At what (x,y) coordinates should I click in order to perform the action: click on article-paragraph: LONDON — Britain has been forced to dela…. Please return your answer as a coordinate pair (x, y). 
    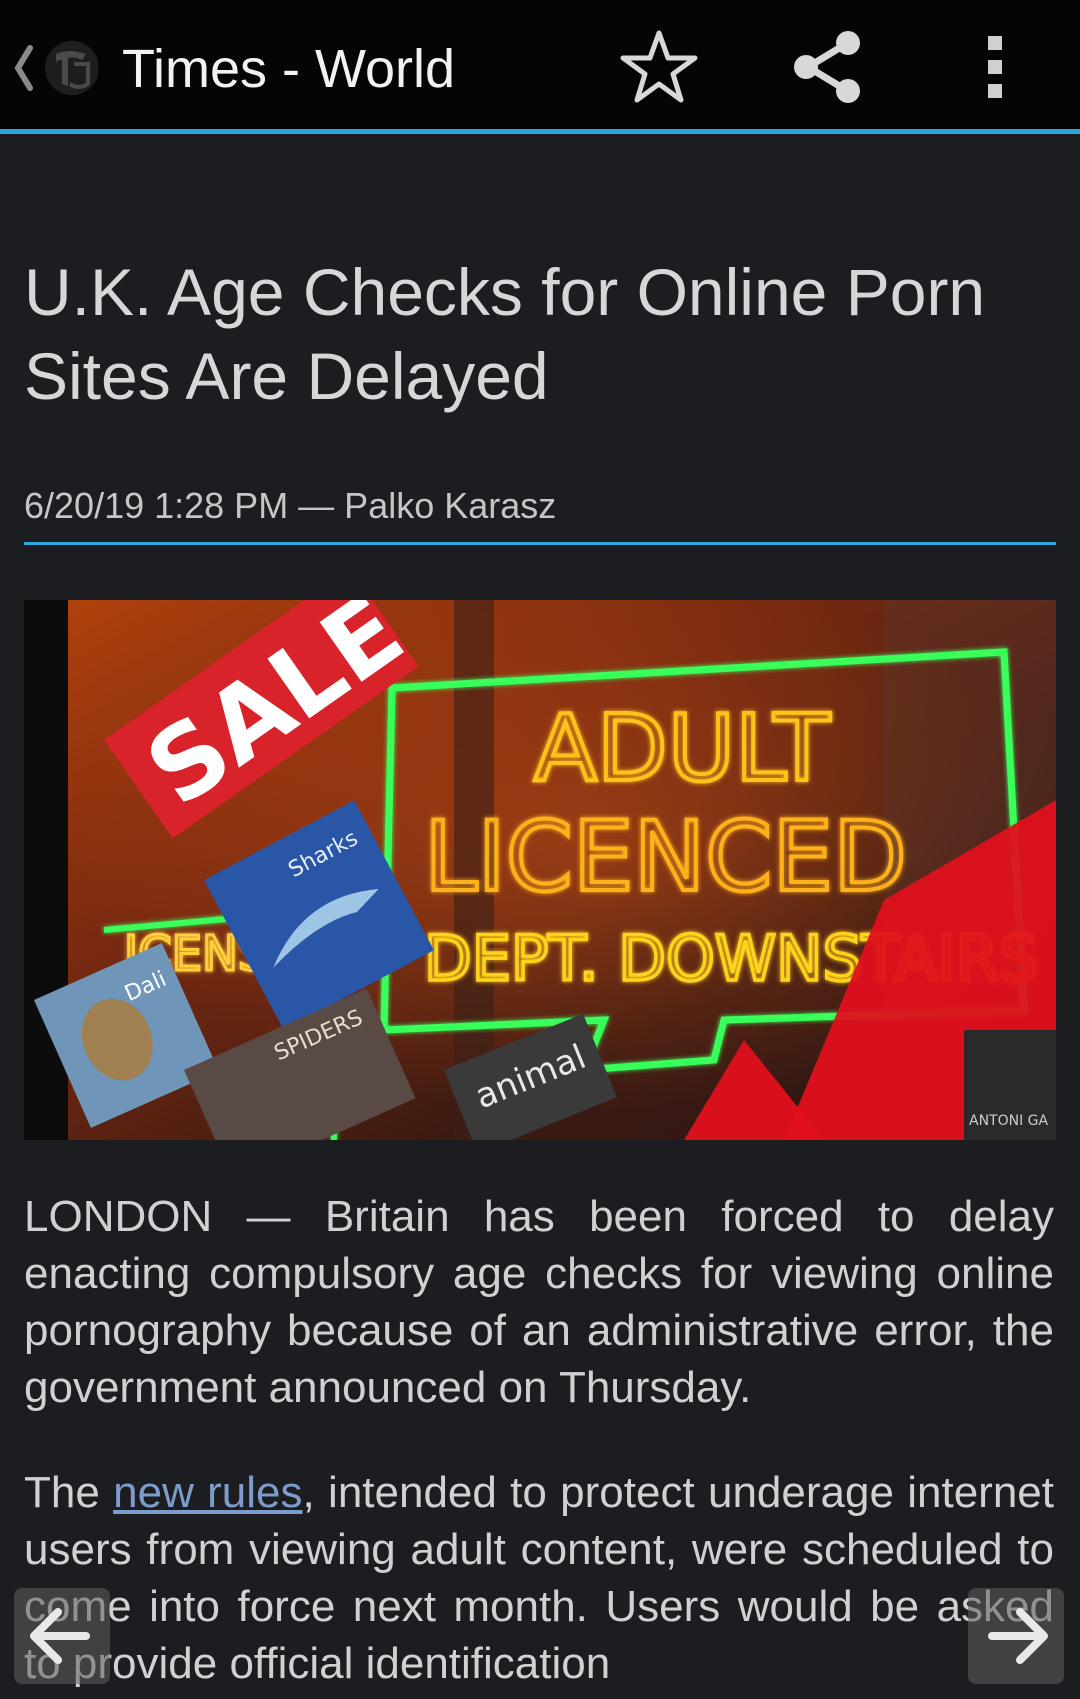
    Looking at the image, I should click on (539, 1302).